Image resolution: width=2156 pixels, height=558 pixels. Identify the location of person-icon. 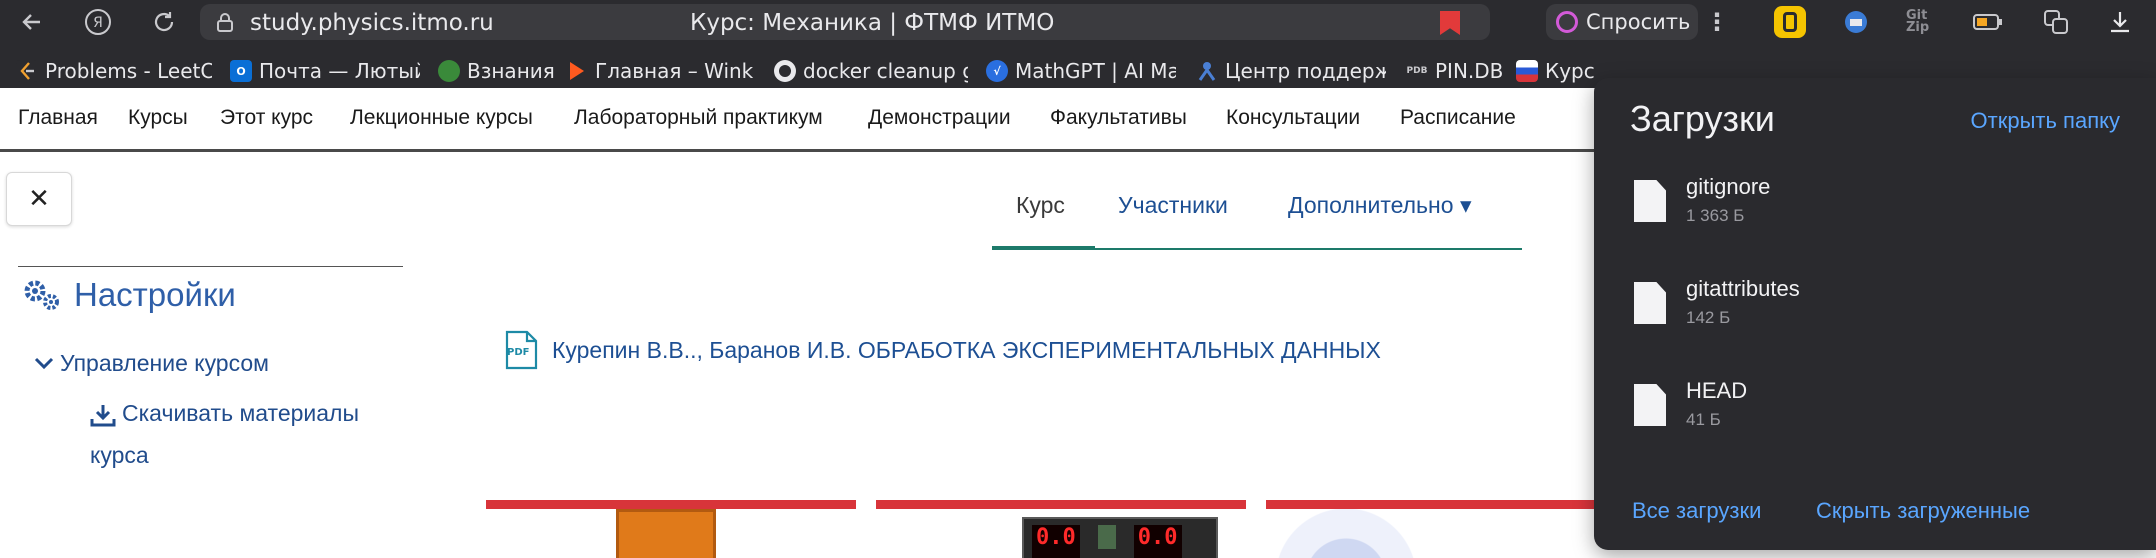
(1207, 71).